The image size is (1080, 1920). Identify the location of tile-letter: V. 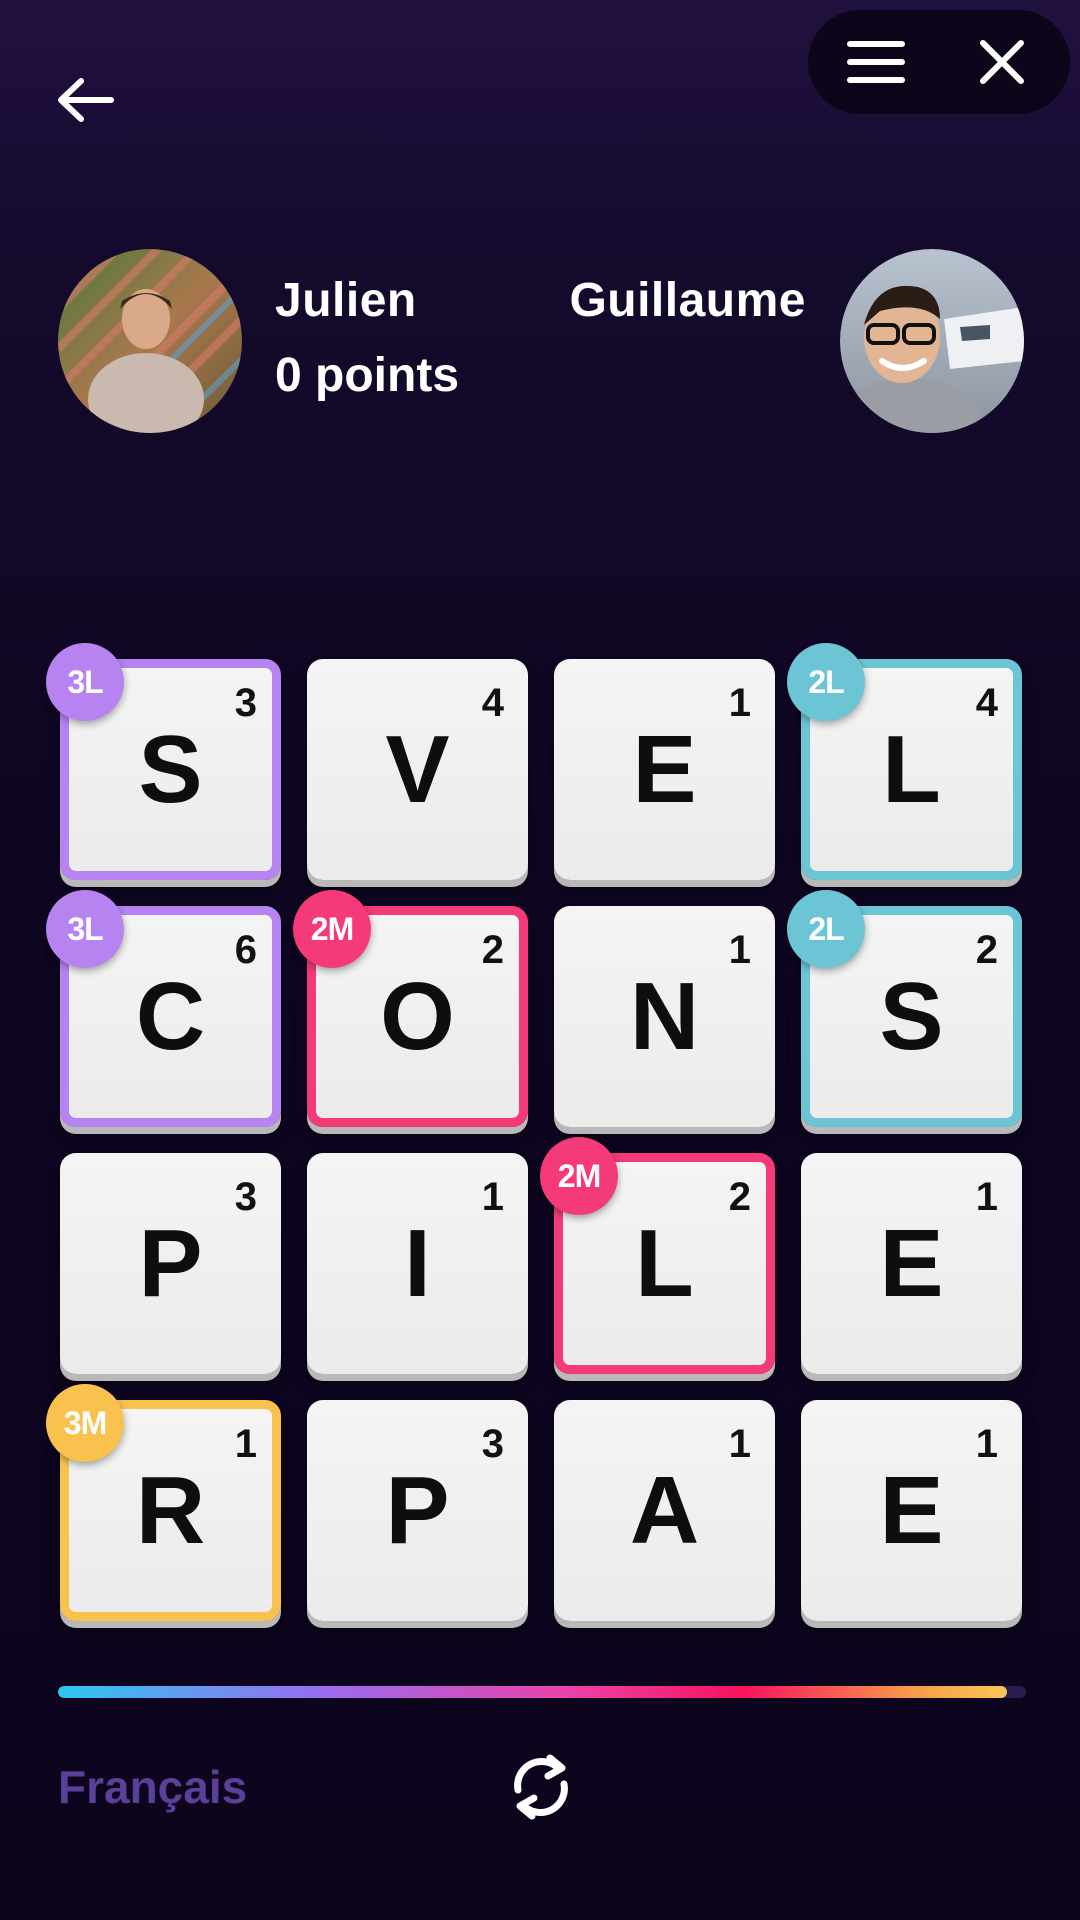
(417, 769).